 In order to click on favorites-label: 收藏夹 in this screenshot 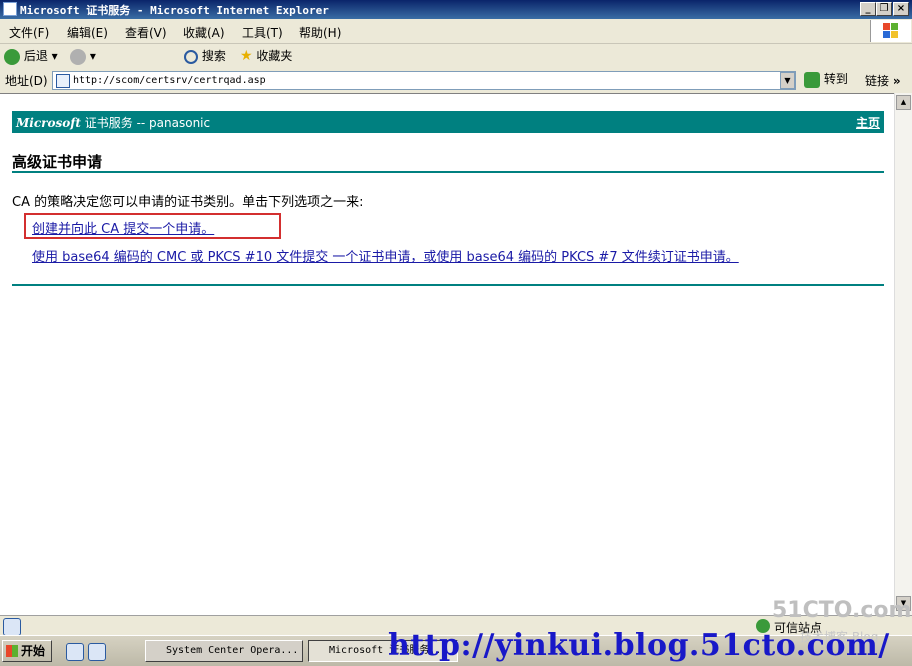, I will do `click(274, 56)`.